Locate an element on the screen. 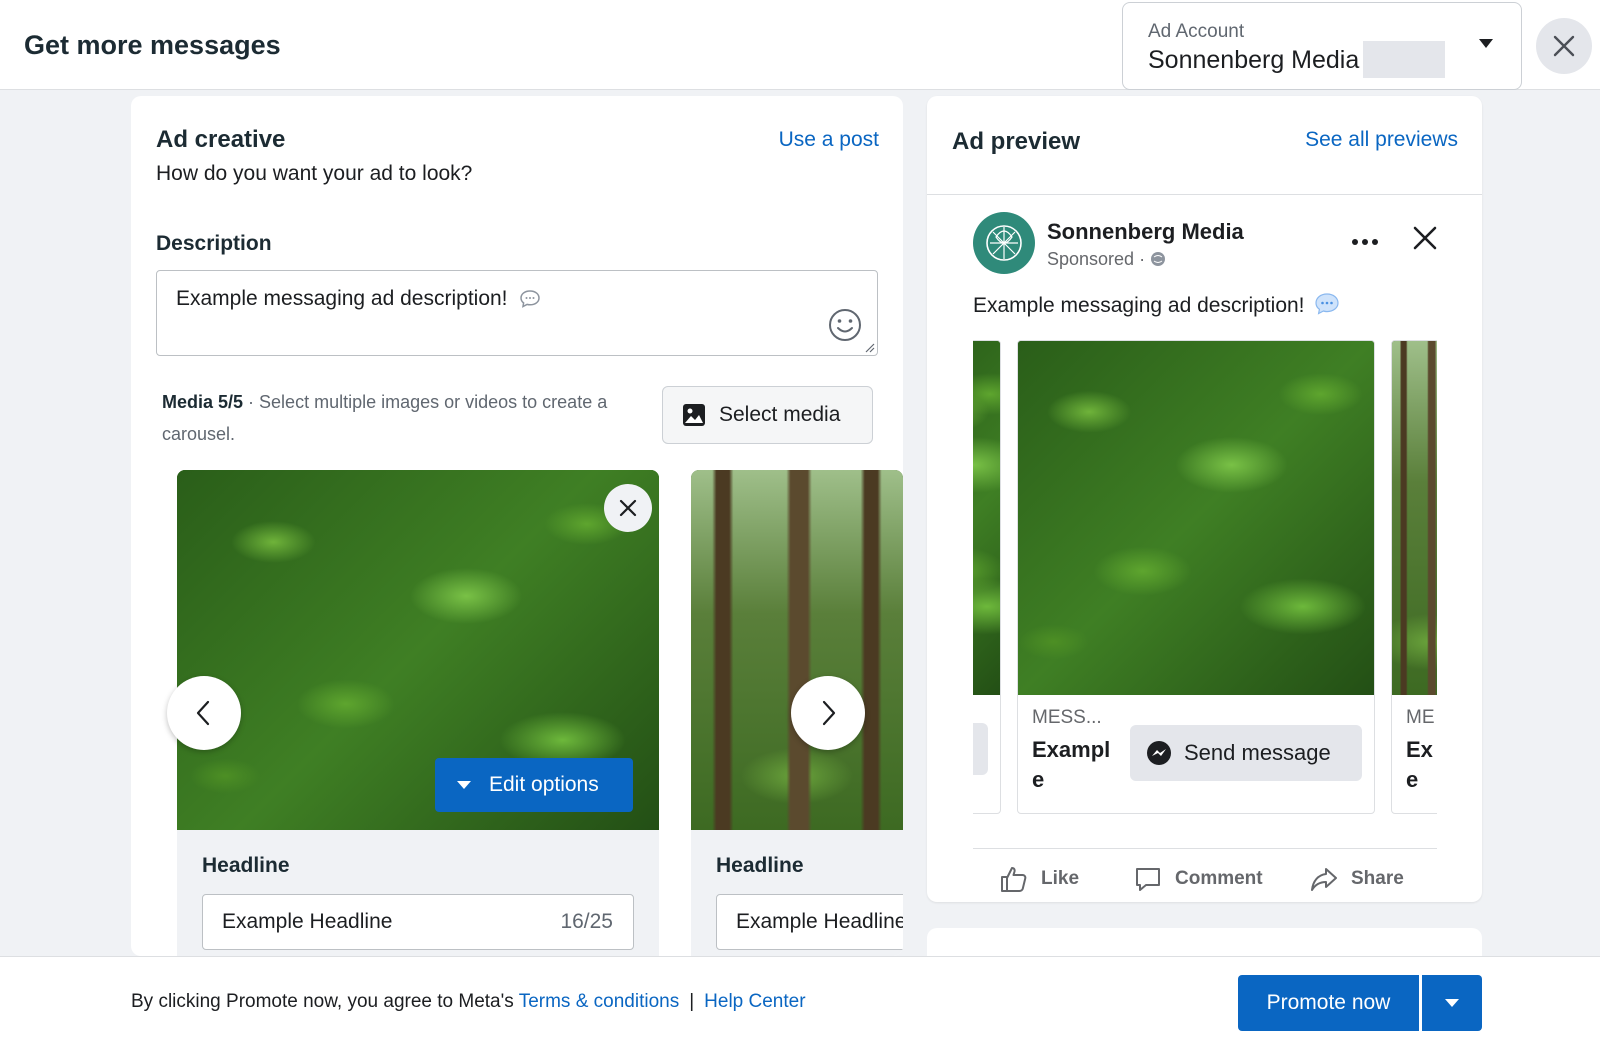 This screenshot has width=1600, height=1039. page-avatar is located at coordinates (1004, 243).